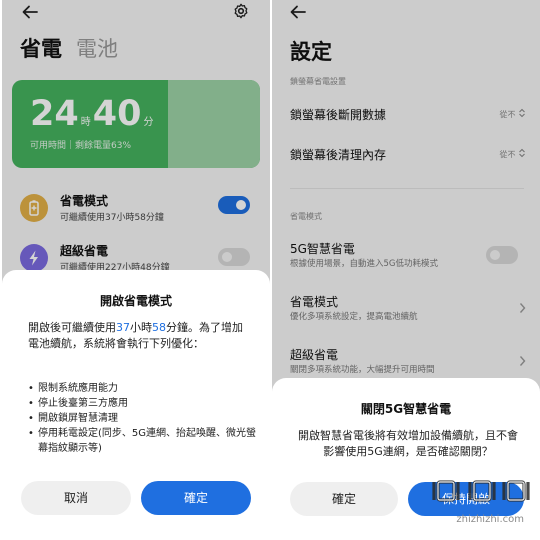 This screenshot has width=540, height=540. What do you see at coordinates (362, 370) in the screenshot?
I see `row-desc: 關閉多項系統功能，大幅提升可用時間` at bounding box center [362, 370].